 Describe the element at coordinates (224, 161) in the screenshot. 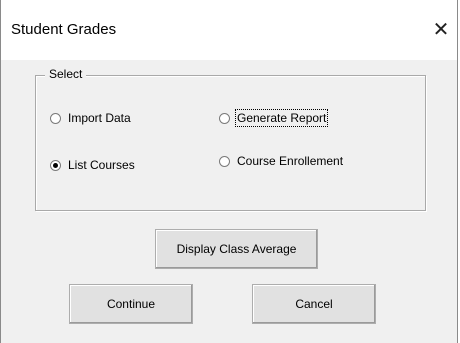

I see `radio-course-enrollement-indicator` at that location.